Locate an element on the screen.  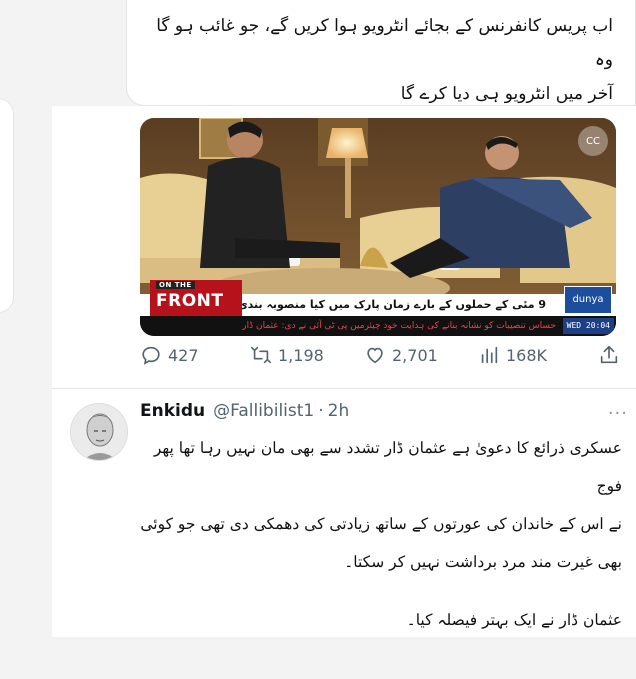
avatar is located at coordinates (99, 432).